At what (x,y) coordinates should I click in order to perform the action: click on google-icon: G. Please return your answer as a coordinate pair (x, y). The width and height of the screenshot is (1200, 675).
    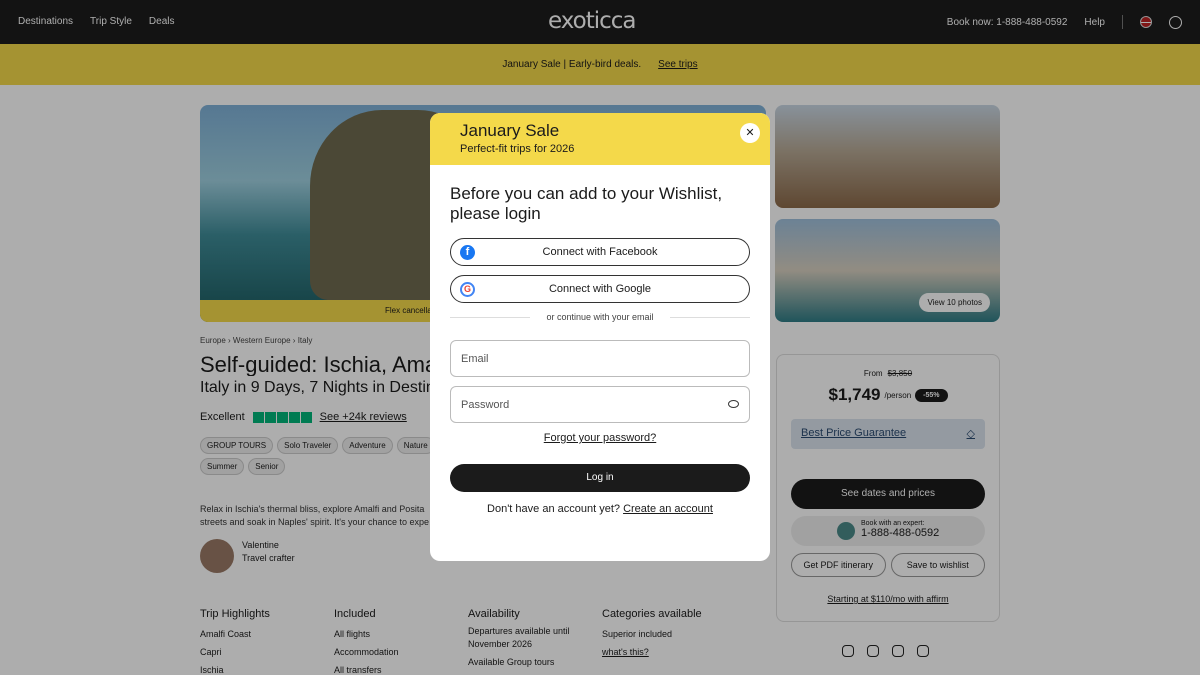
    Looking at the image, I should click on (467, 289).